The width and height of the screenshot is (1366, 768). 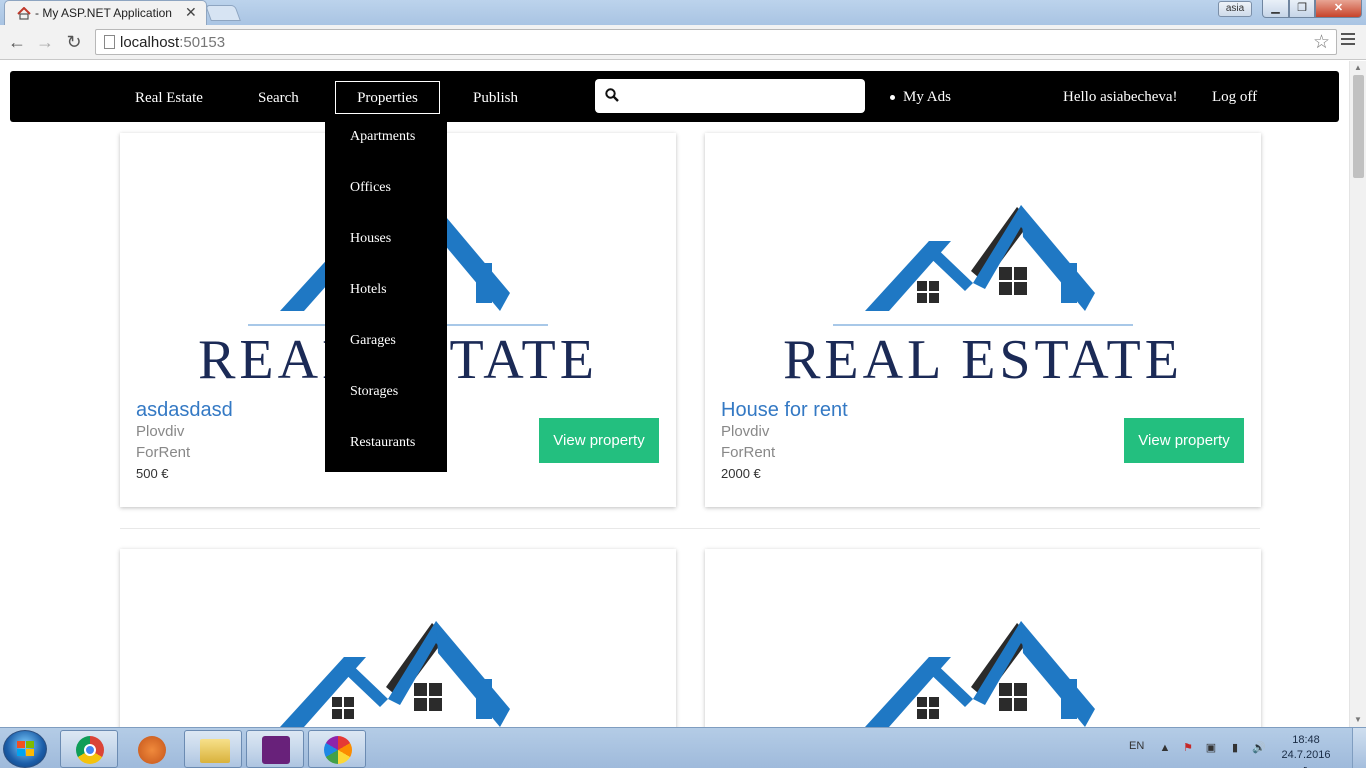 I want to click on search-icon, so click(x=612, y=95).